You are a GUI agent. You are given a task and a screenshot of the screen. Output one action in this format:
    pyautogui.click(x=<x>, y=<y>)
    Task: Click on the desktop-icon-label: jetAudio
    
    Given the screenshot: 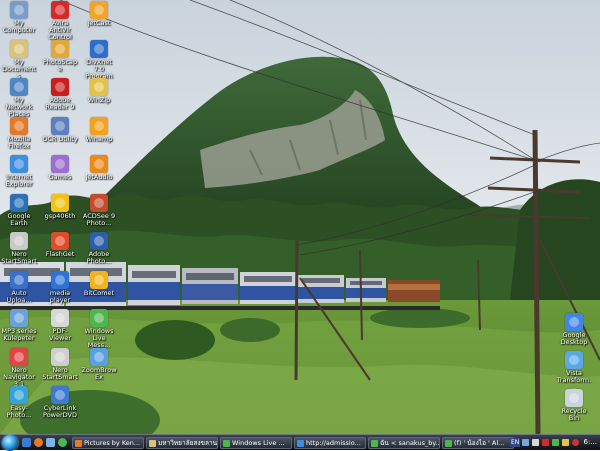 What is the action you would take?
    pyautogui.click(x=99, y=177)
    